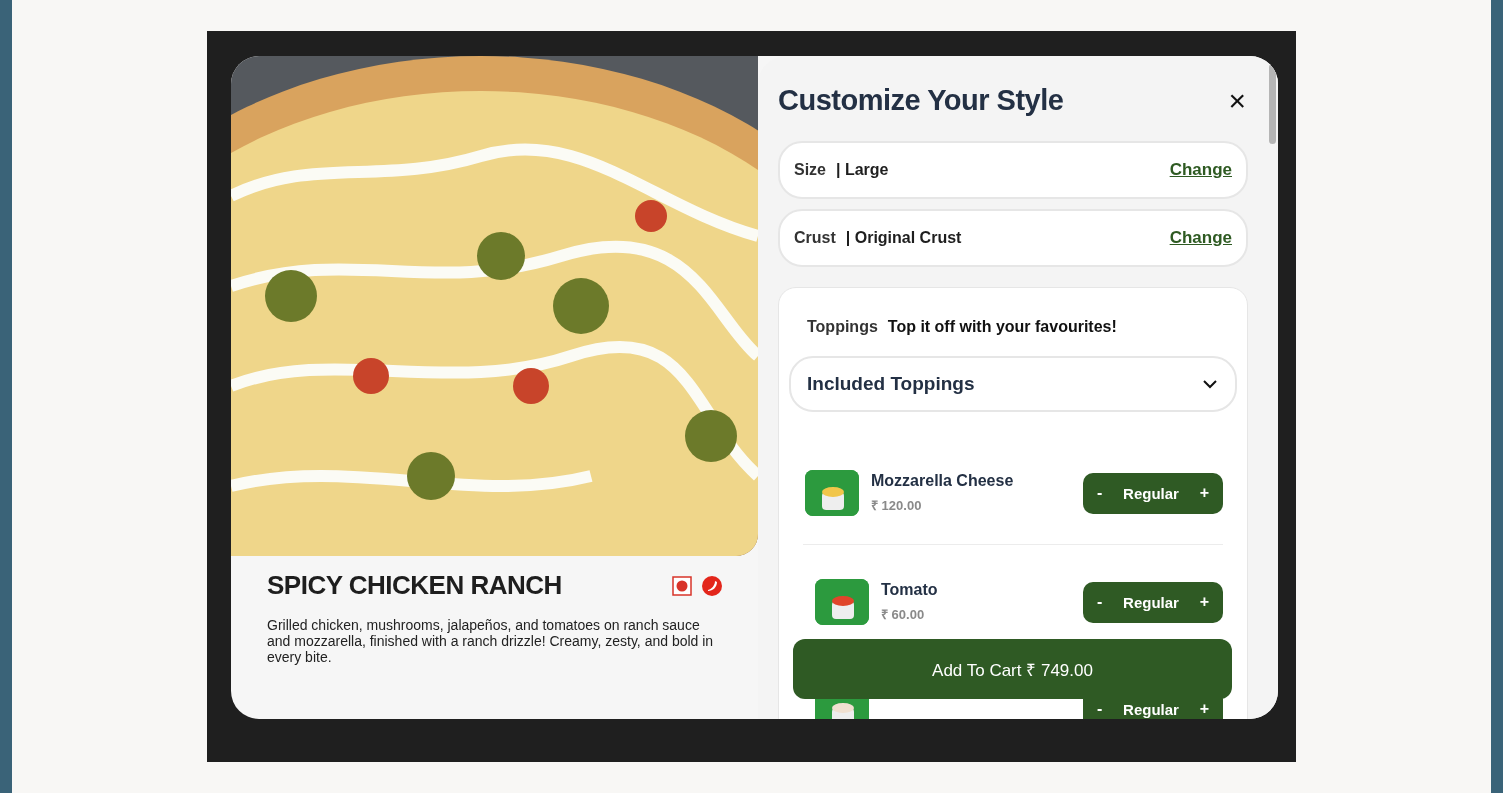 This screenshot has height=793, width=1503. I want to click on chevron-icon, so click(1210, 384).